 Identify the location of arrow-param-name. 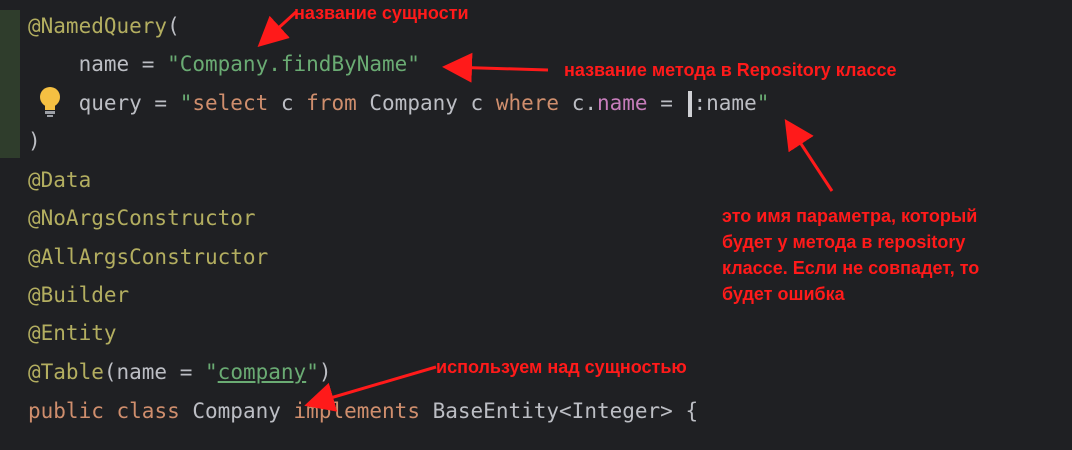
(809, 155).